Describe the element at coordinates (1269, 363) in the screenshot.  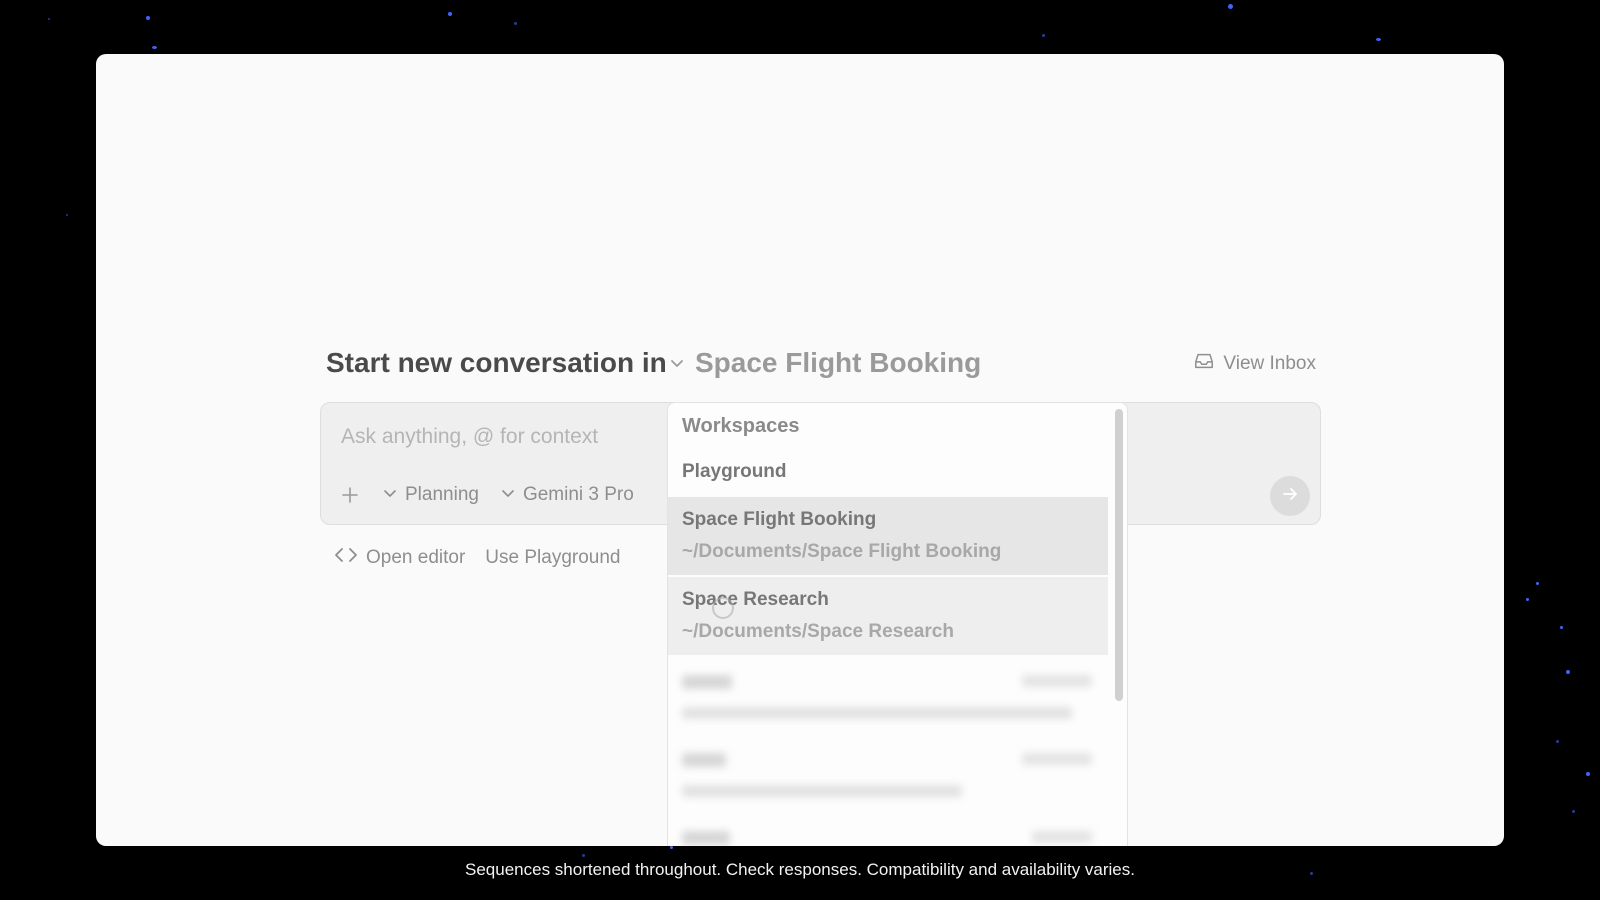
I see `view-inbox-label: View Inbox` at that location.